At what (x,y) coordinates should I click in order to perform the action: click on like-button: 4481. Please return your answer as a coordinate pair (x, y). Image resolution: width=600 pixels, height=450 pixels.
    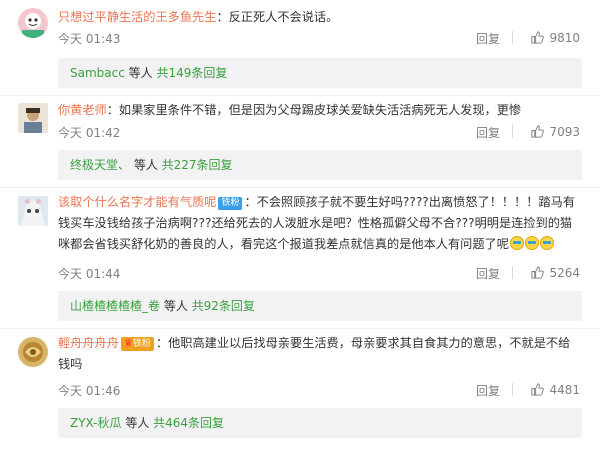
    Looking at the image, I should click on (555, 389).